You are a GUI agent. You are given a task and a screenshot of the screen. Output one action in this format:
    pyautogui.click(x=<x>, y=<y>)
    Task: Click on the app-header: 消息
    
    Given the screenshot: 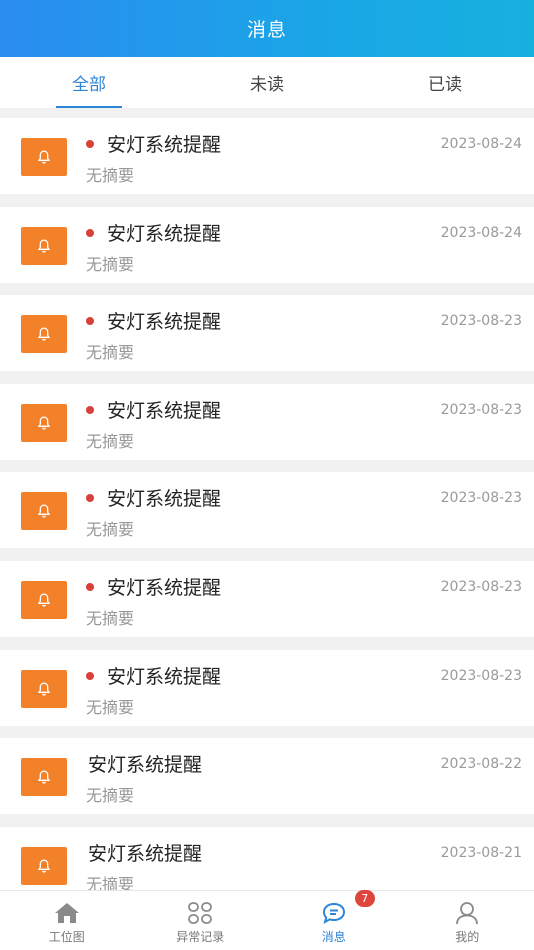 What is the action you would take?
    pyautogui.click(x=267, y=28)
    